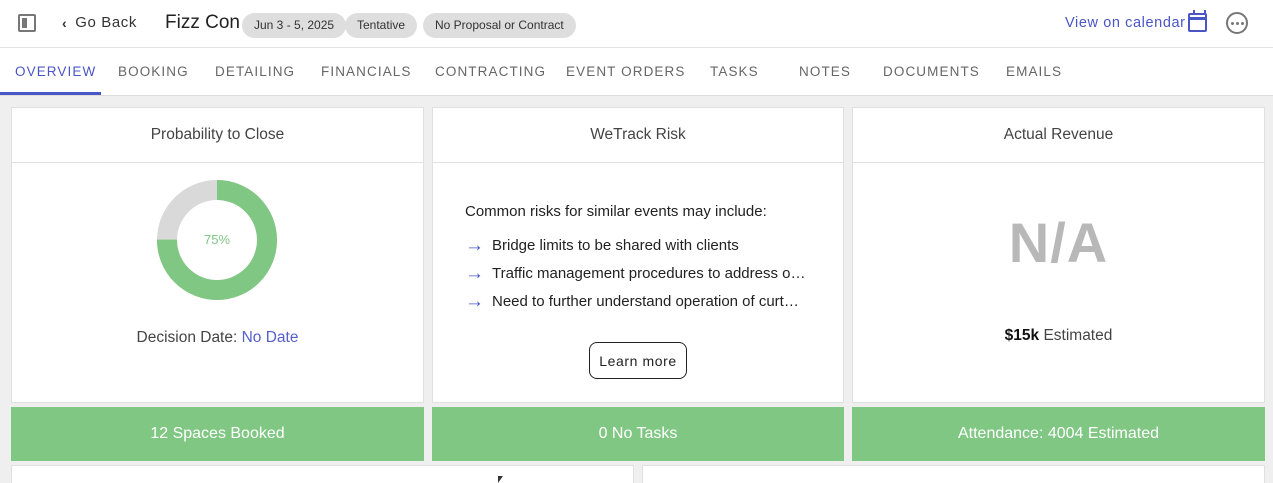  I want to click on estimated-amount: $15k, so click(1022, 335).